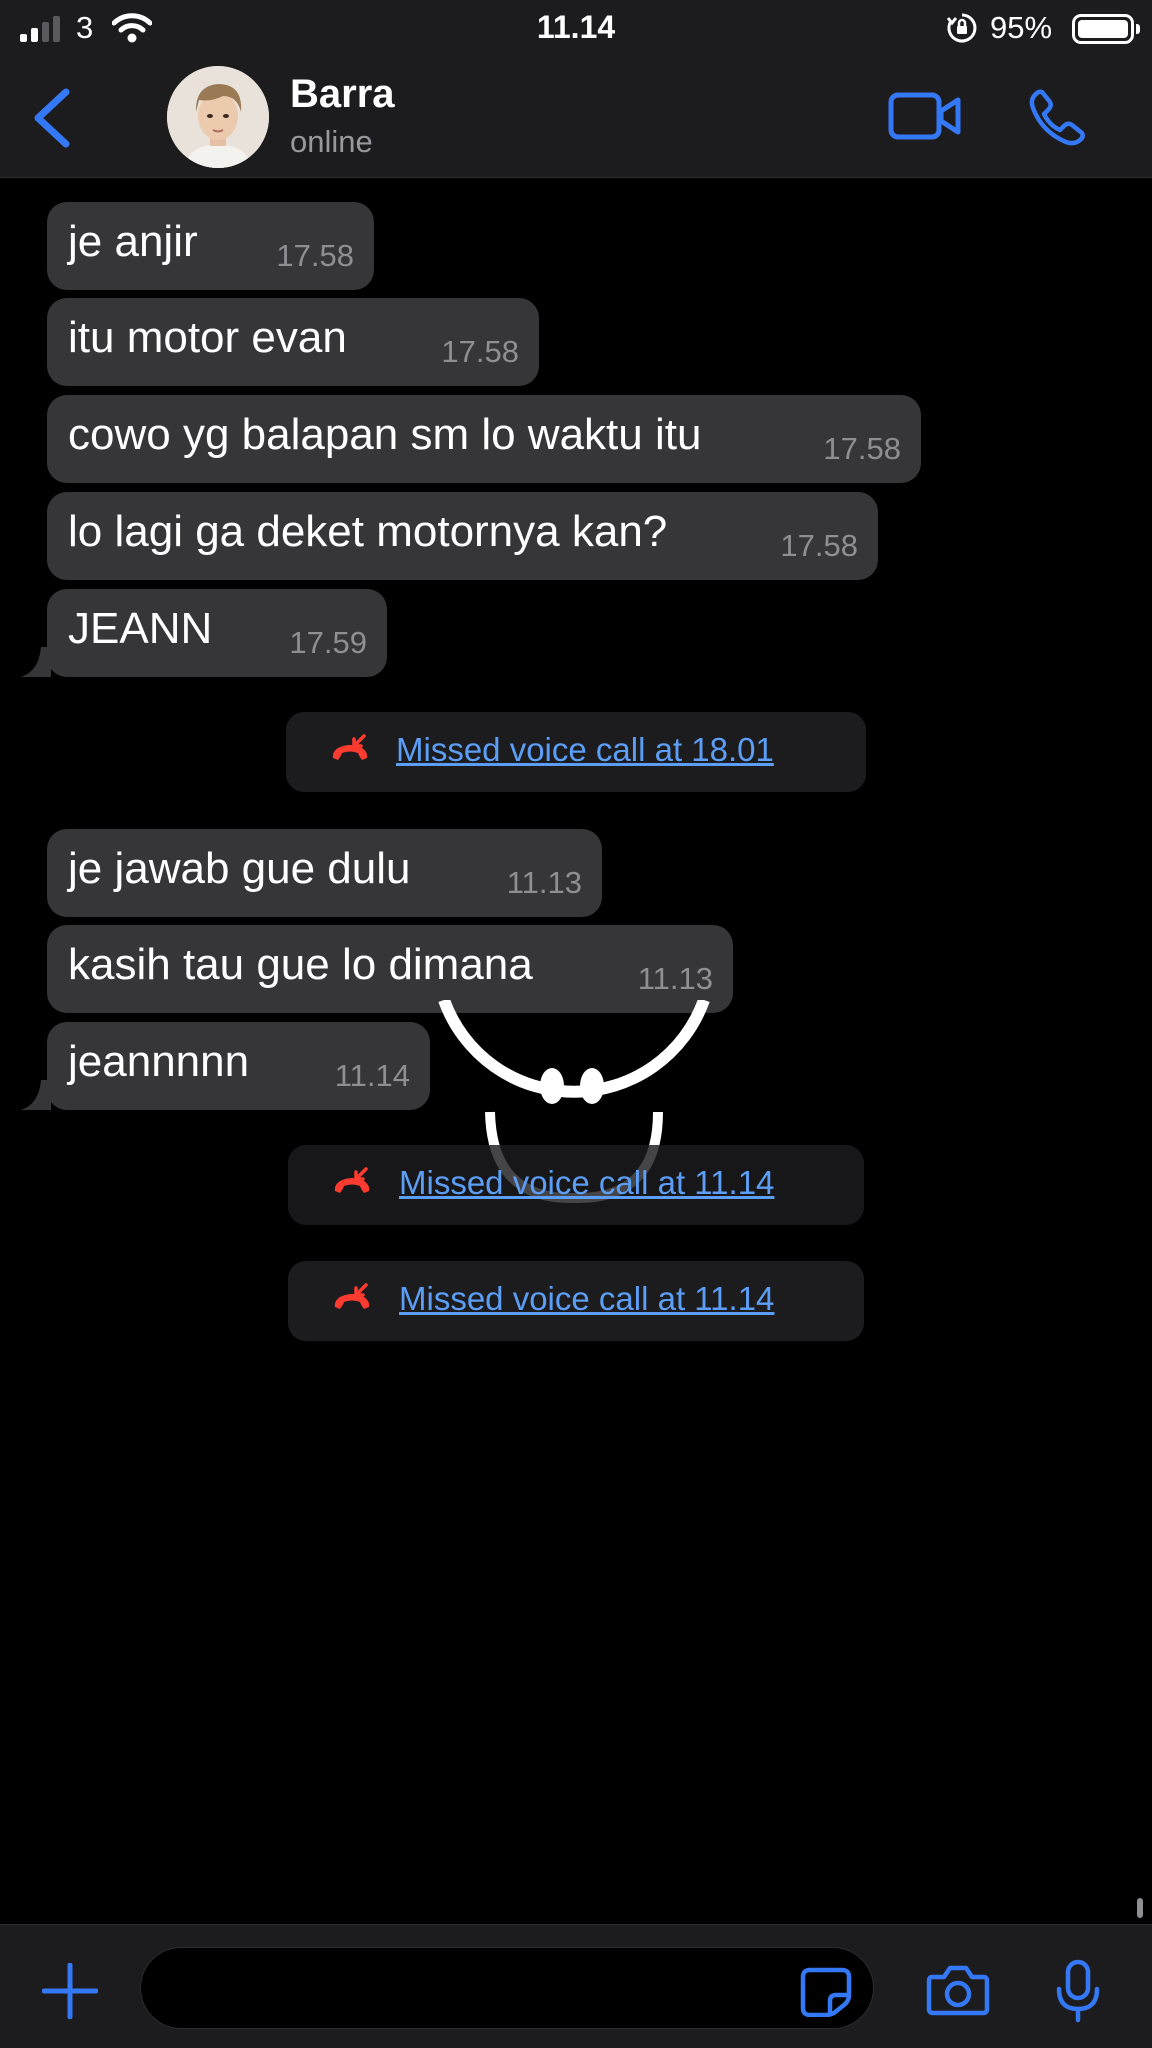 This screenshot has height=2048, width=1152. I want to click on message-bubble: jeannnnn 11.14, so click(225, 1066).